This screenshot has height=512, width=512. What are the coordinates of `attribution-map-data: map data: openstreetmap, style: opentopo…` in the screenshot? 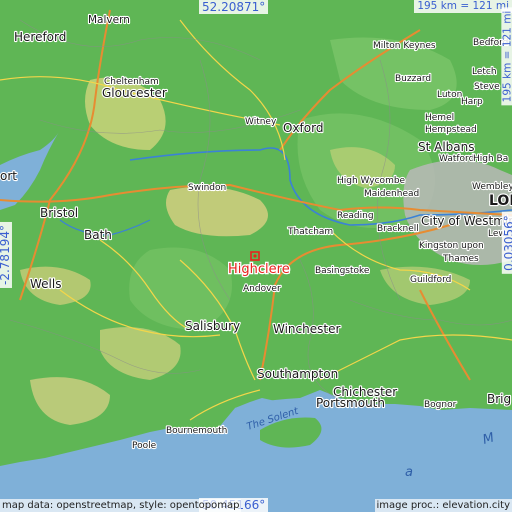 It's located at (121, 505).